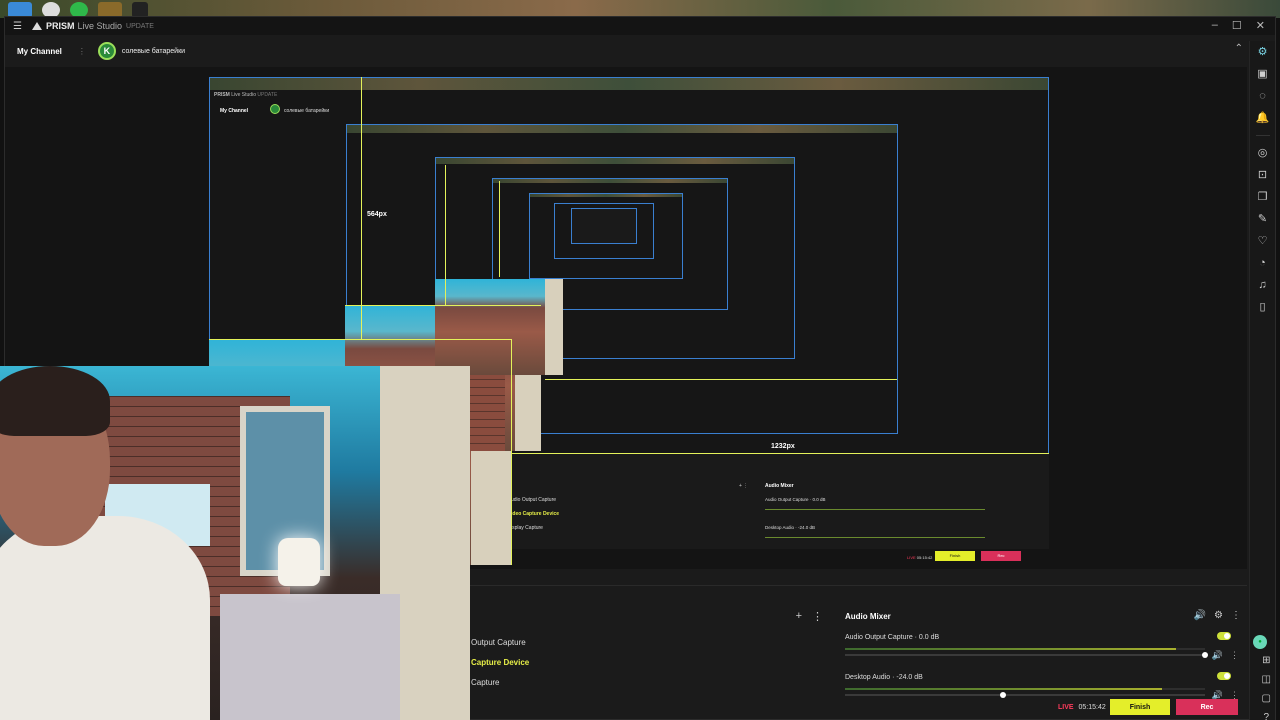 The image size is (1280, 720). Describe the element at coordinates (1266, 716) in the screenshot. I see `help-icon: ?` at that location.